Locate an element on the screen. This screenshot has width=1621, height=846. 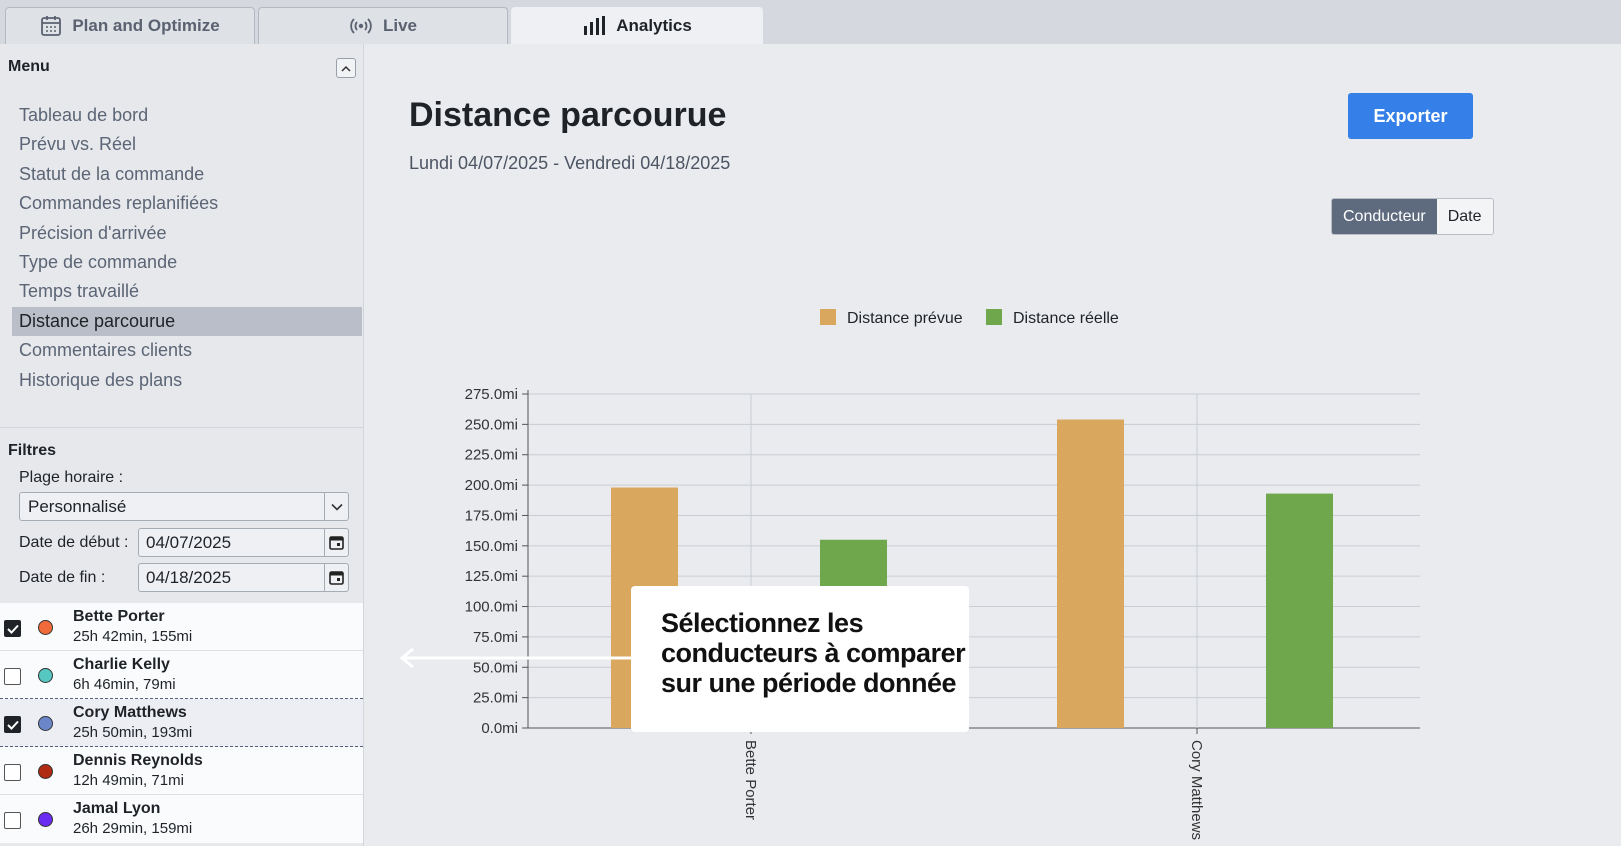
end-date-value: 04/18/2025 is located at coordinates (189, 577).